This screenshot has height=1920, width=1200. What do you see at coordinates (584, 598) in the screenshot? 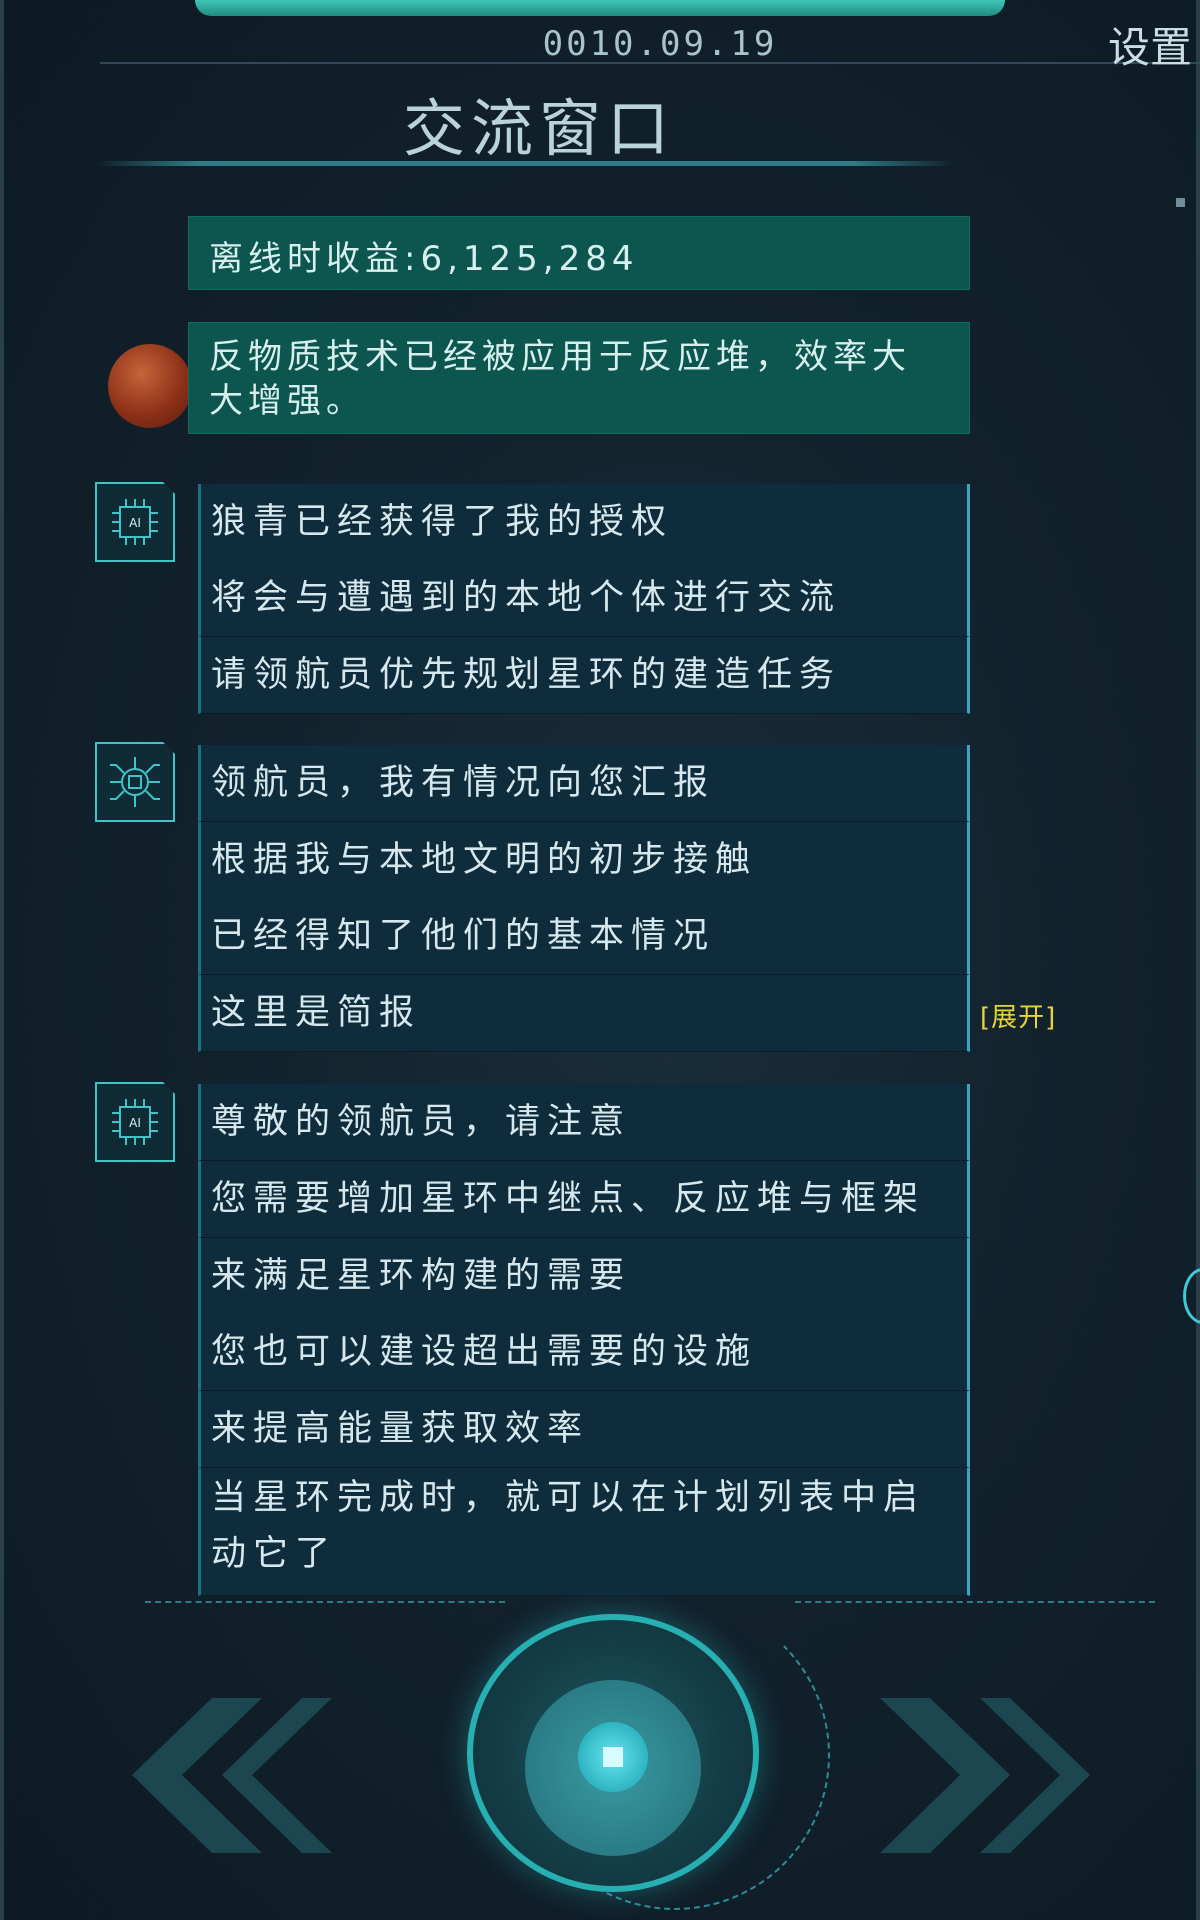
I see `message-line: 将会与遭遇到的本地个体进行交流` at bounding box center [584, 598].